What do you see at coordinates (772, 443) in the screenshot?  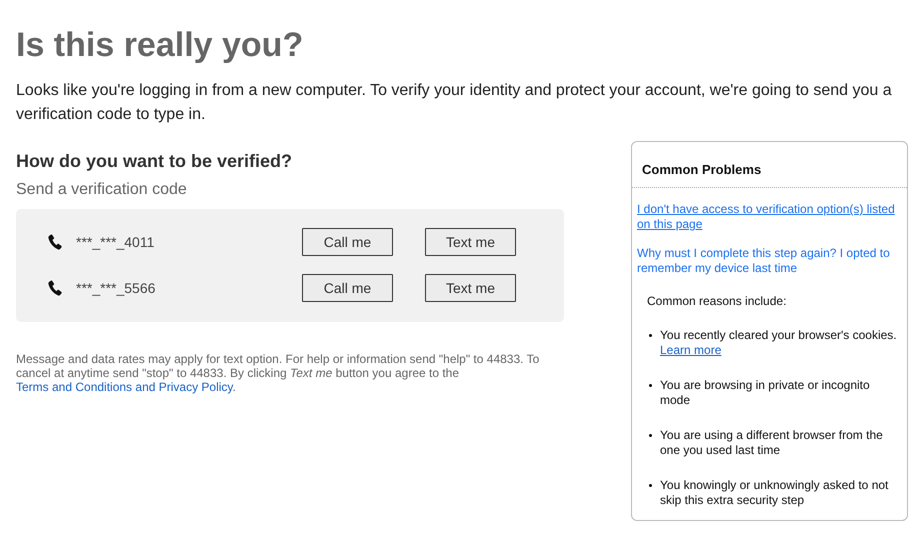 I see `reason-text: You are using a different browser from the one you used last time` at bounding box center [772, 443].